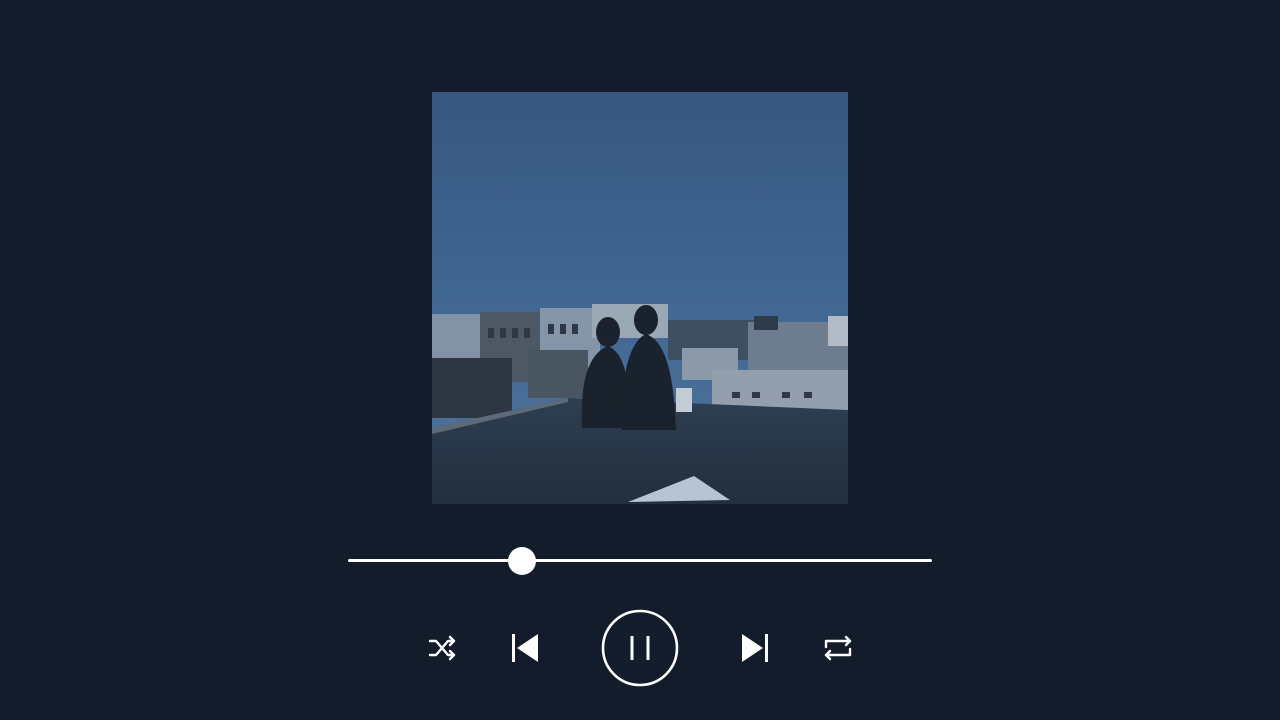  I want to click on shuffle-icon, so click(442, 648).